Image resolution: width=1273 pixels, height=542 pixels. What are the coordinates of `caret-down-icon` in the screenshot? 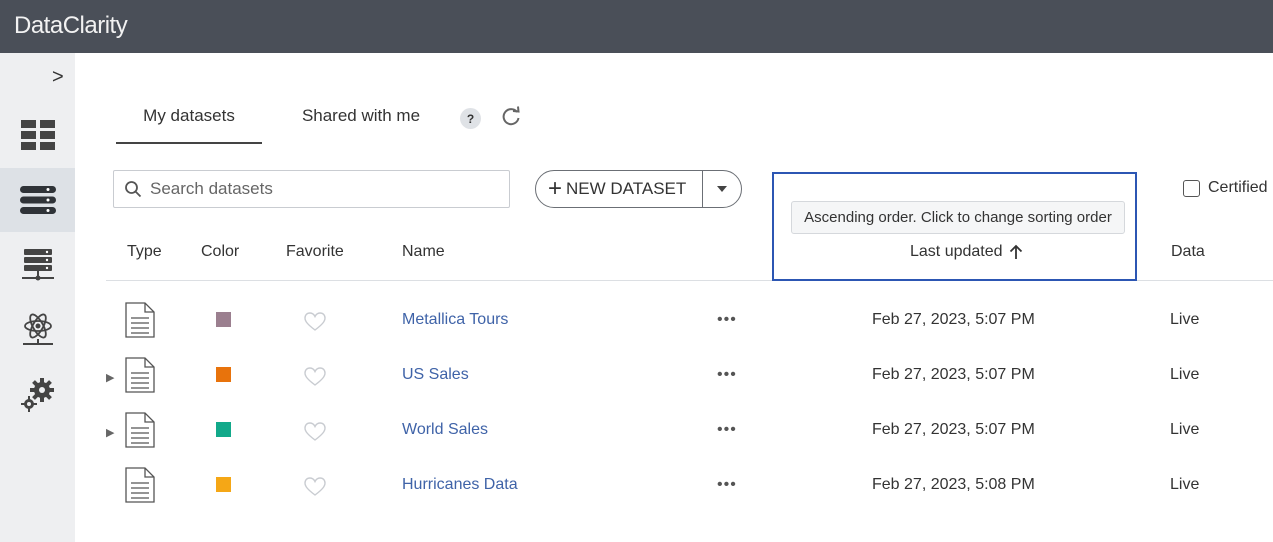 It's located at (722, 189).